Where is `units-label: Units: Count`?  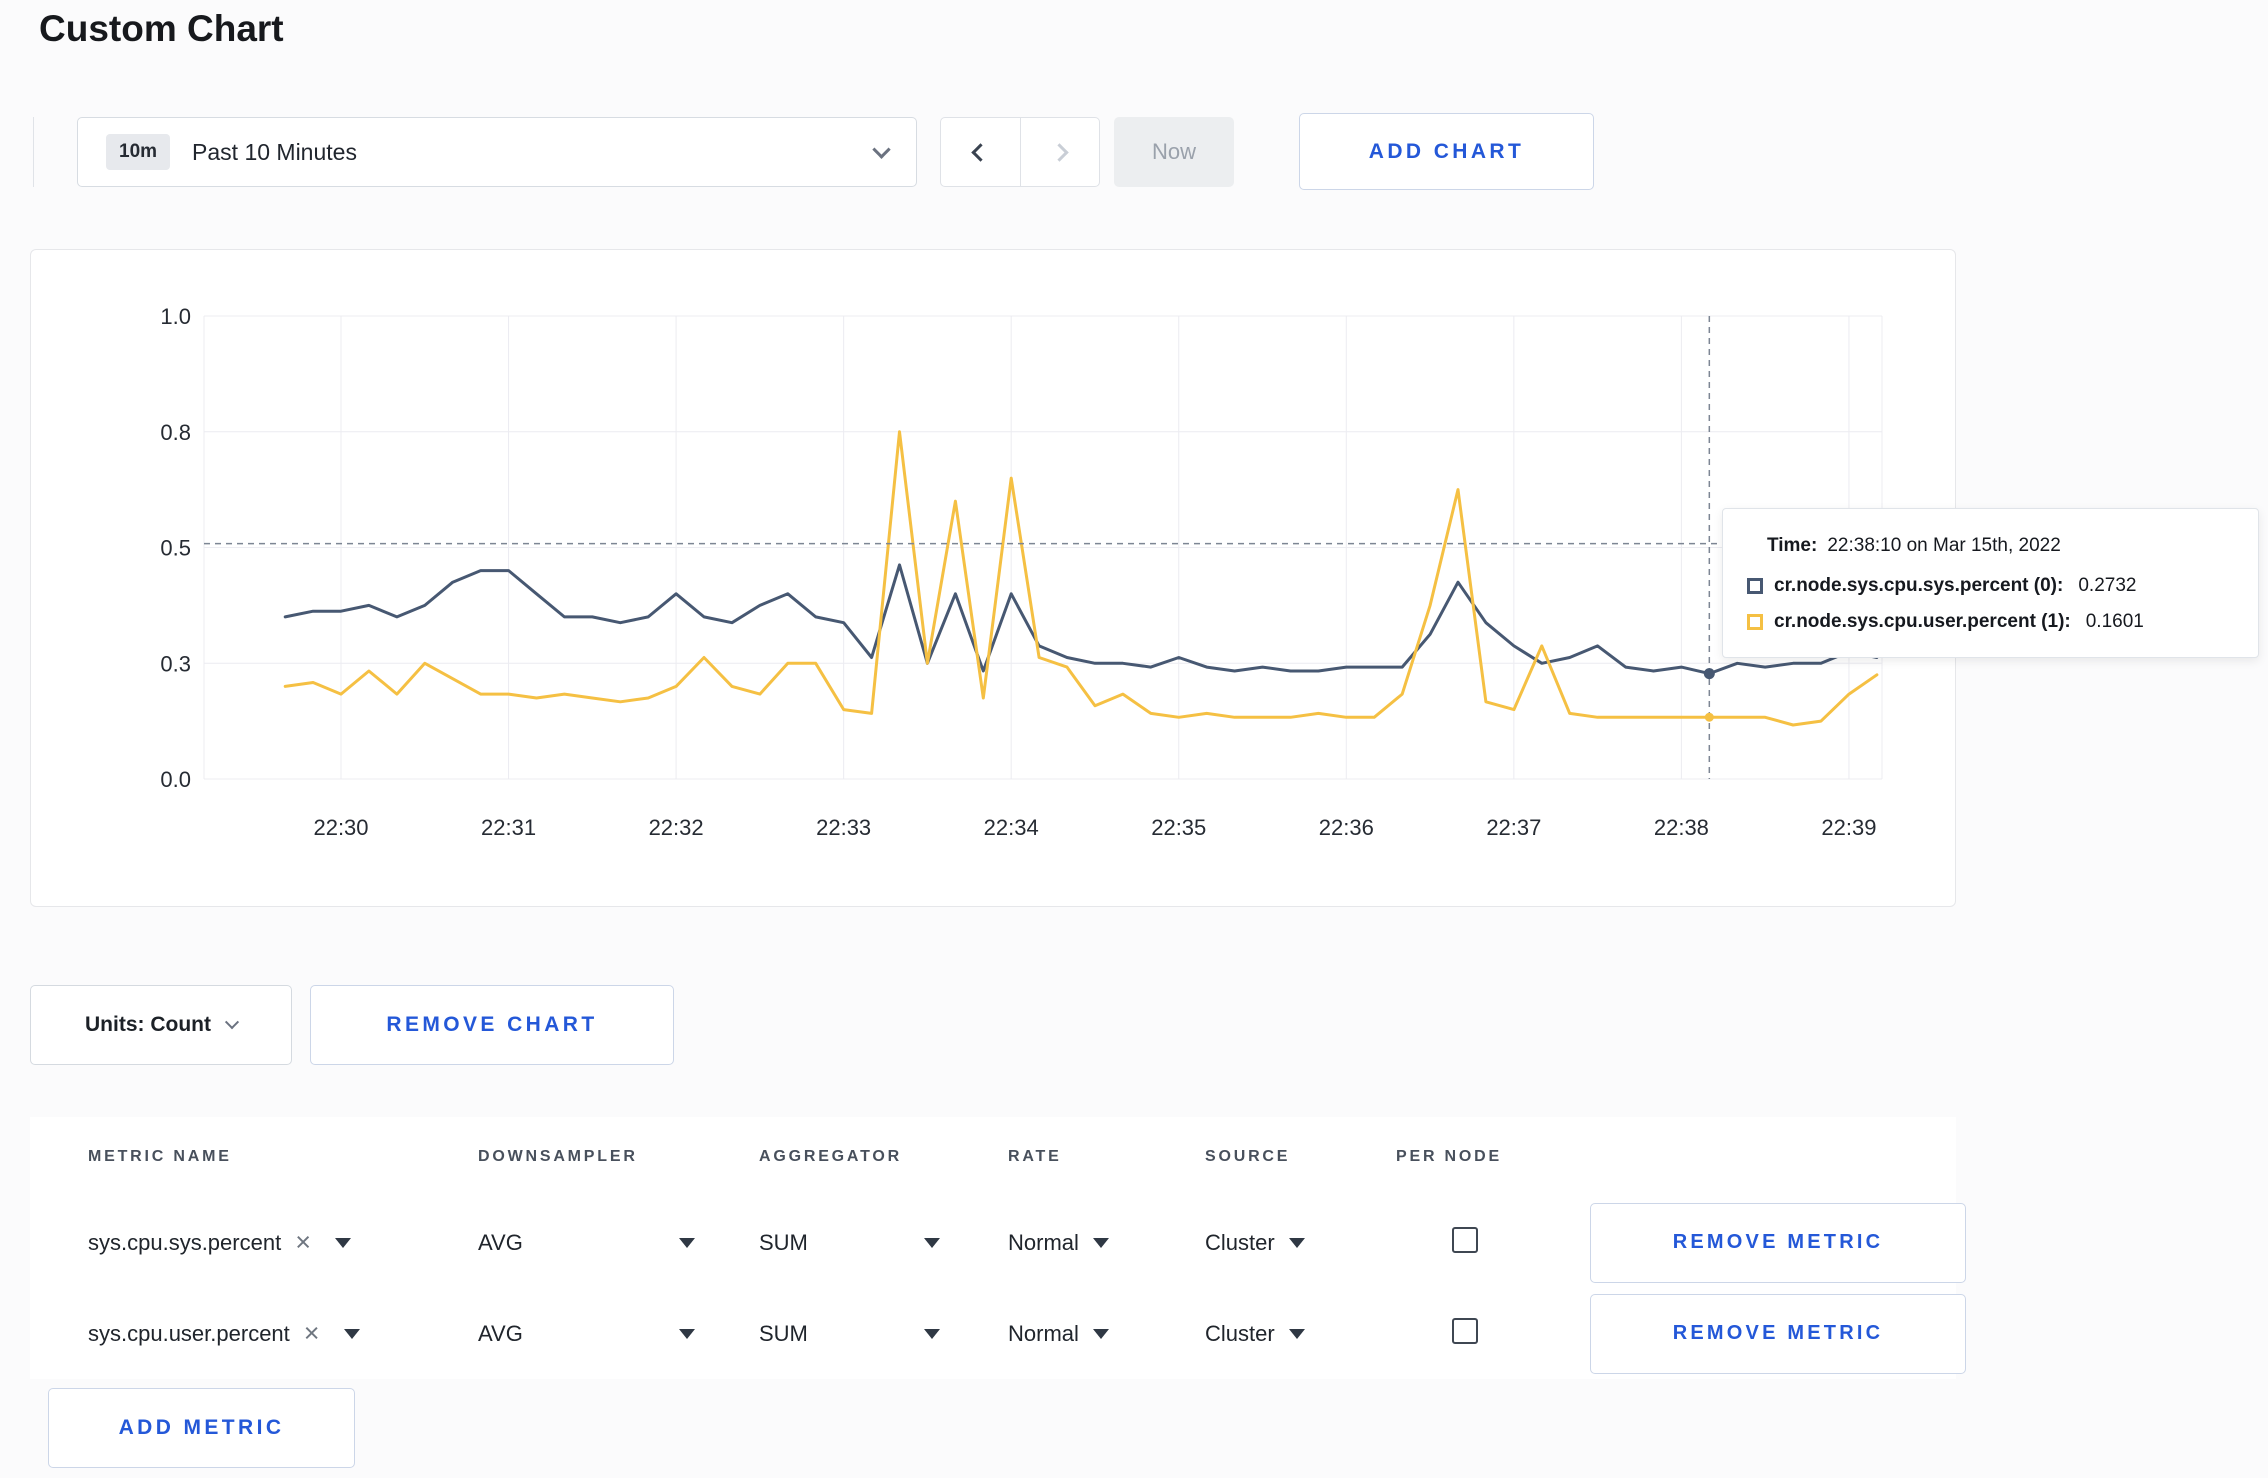
units-label: Units: Count is located at coordinates (148, 1024).